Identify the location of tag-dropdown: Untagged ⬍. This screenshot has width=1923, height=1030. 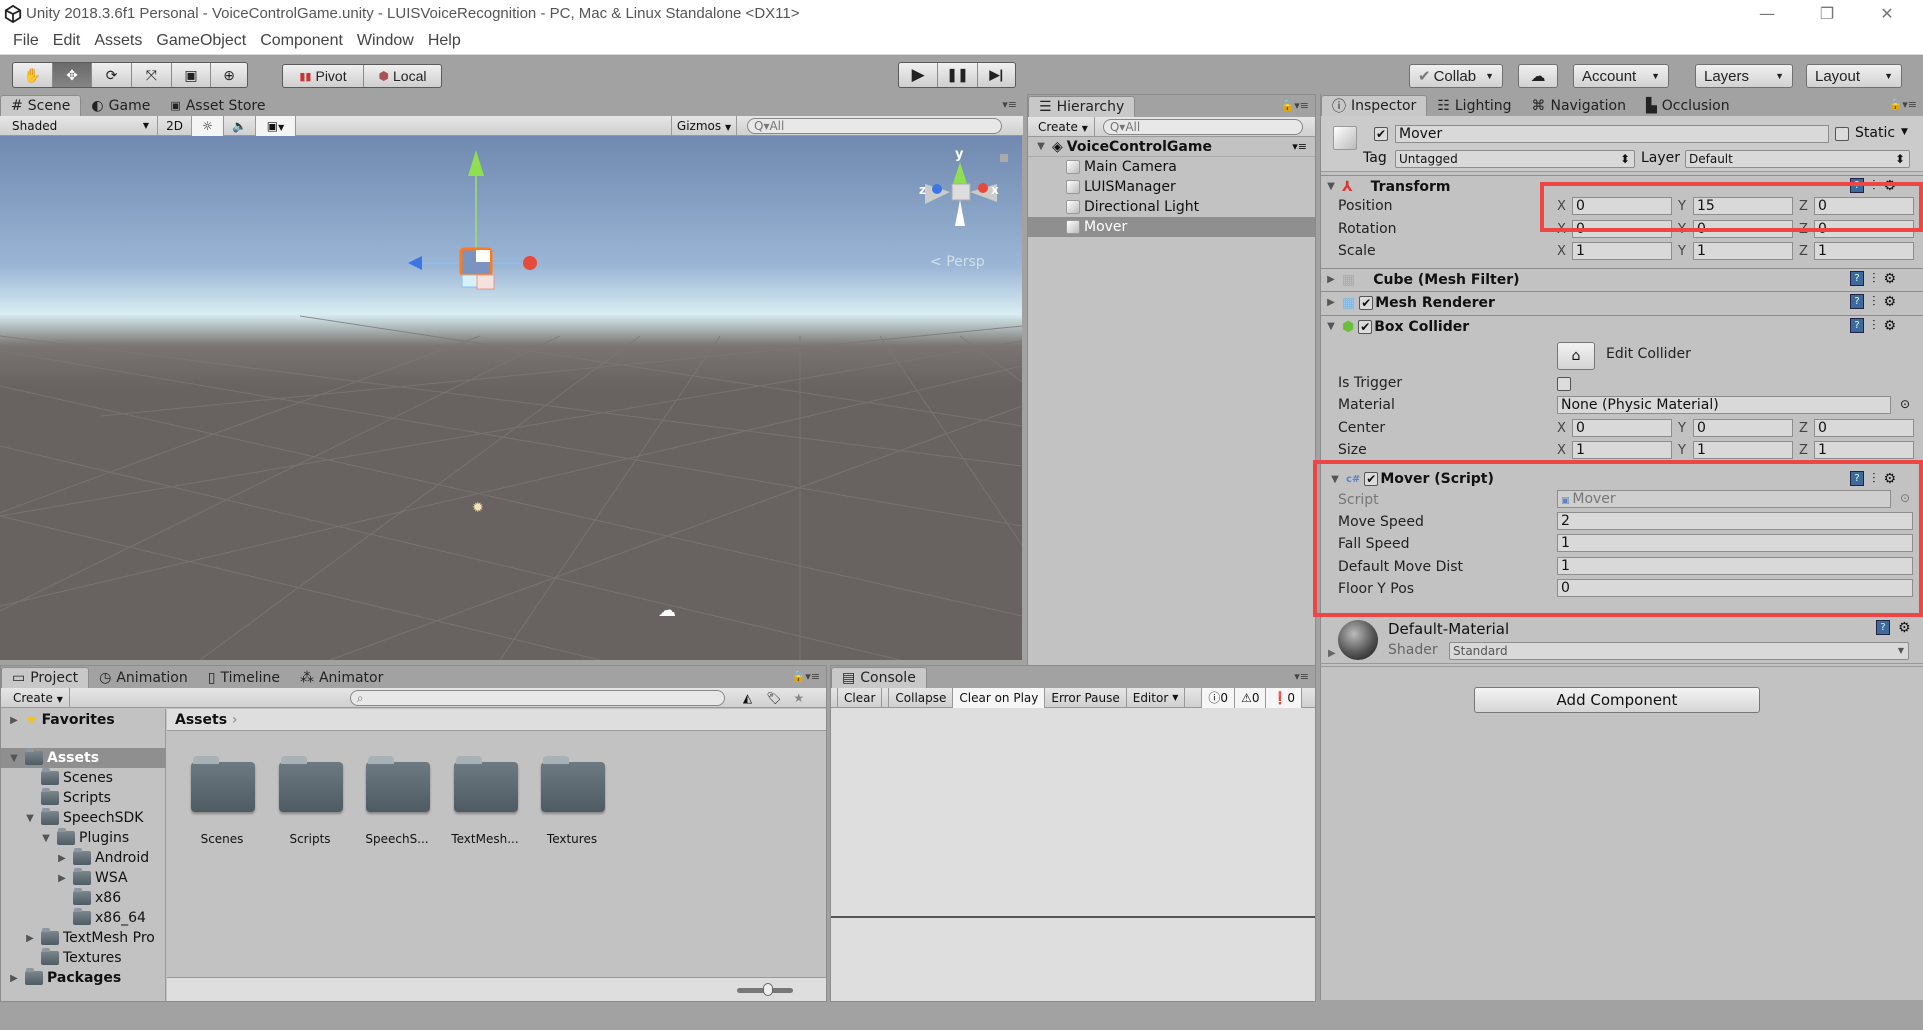
(1515, 159).